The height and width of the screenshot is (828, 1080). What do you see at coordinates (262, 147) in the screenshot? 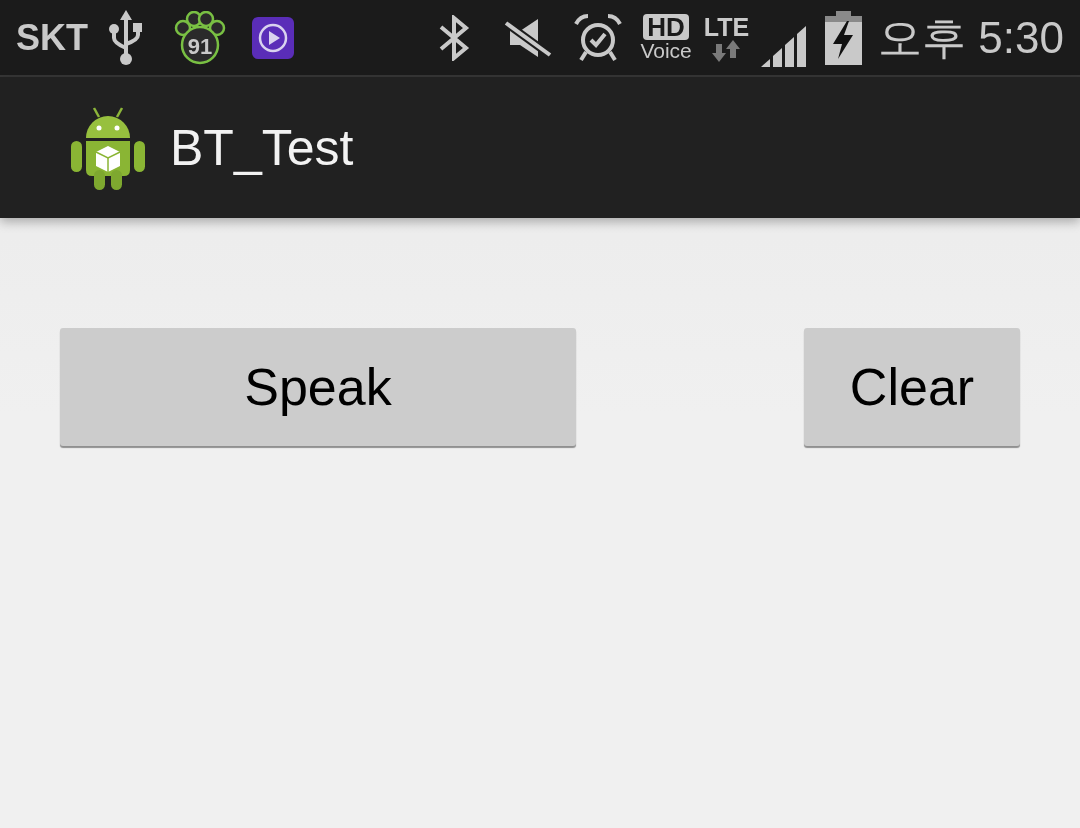
I see `app-title: BT_Test` at bounding box center [262, 147].